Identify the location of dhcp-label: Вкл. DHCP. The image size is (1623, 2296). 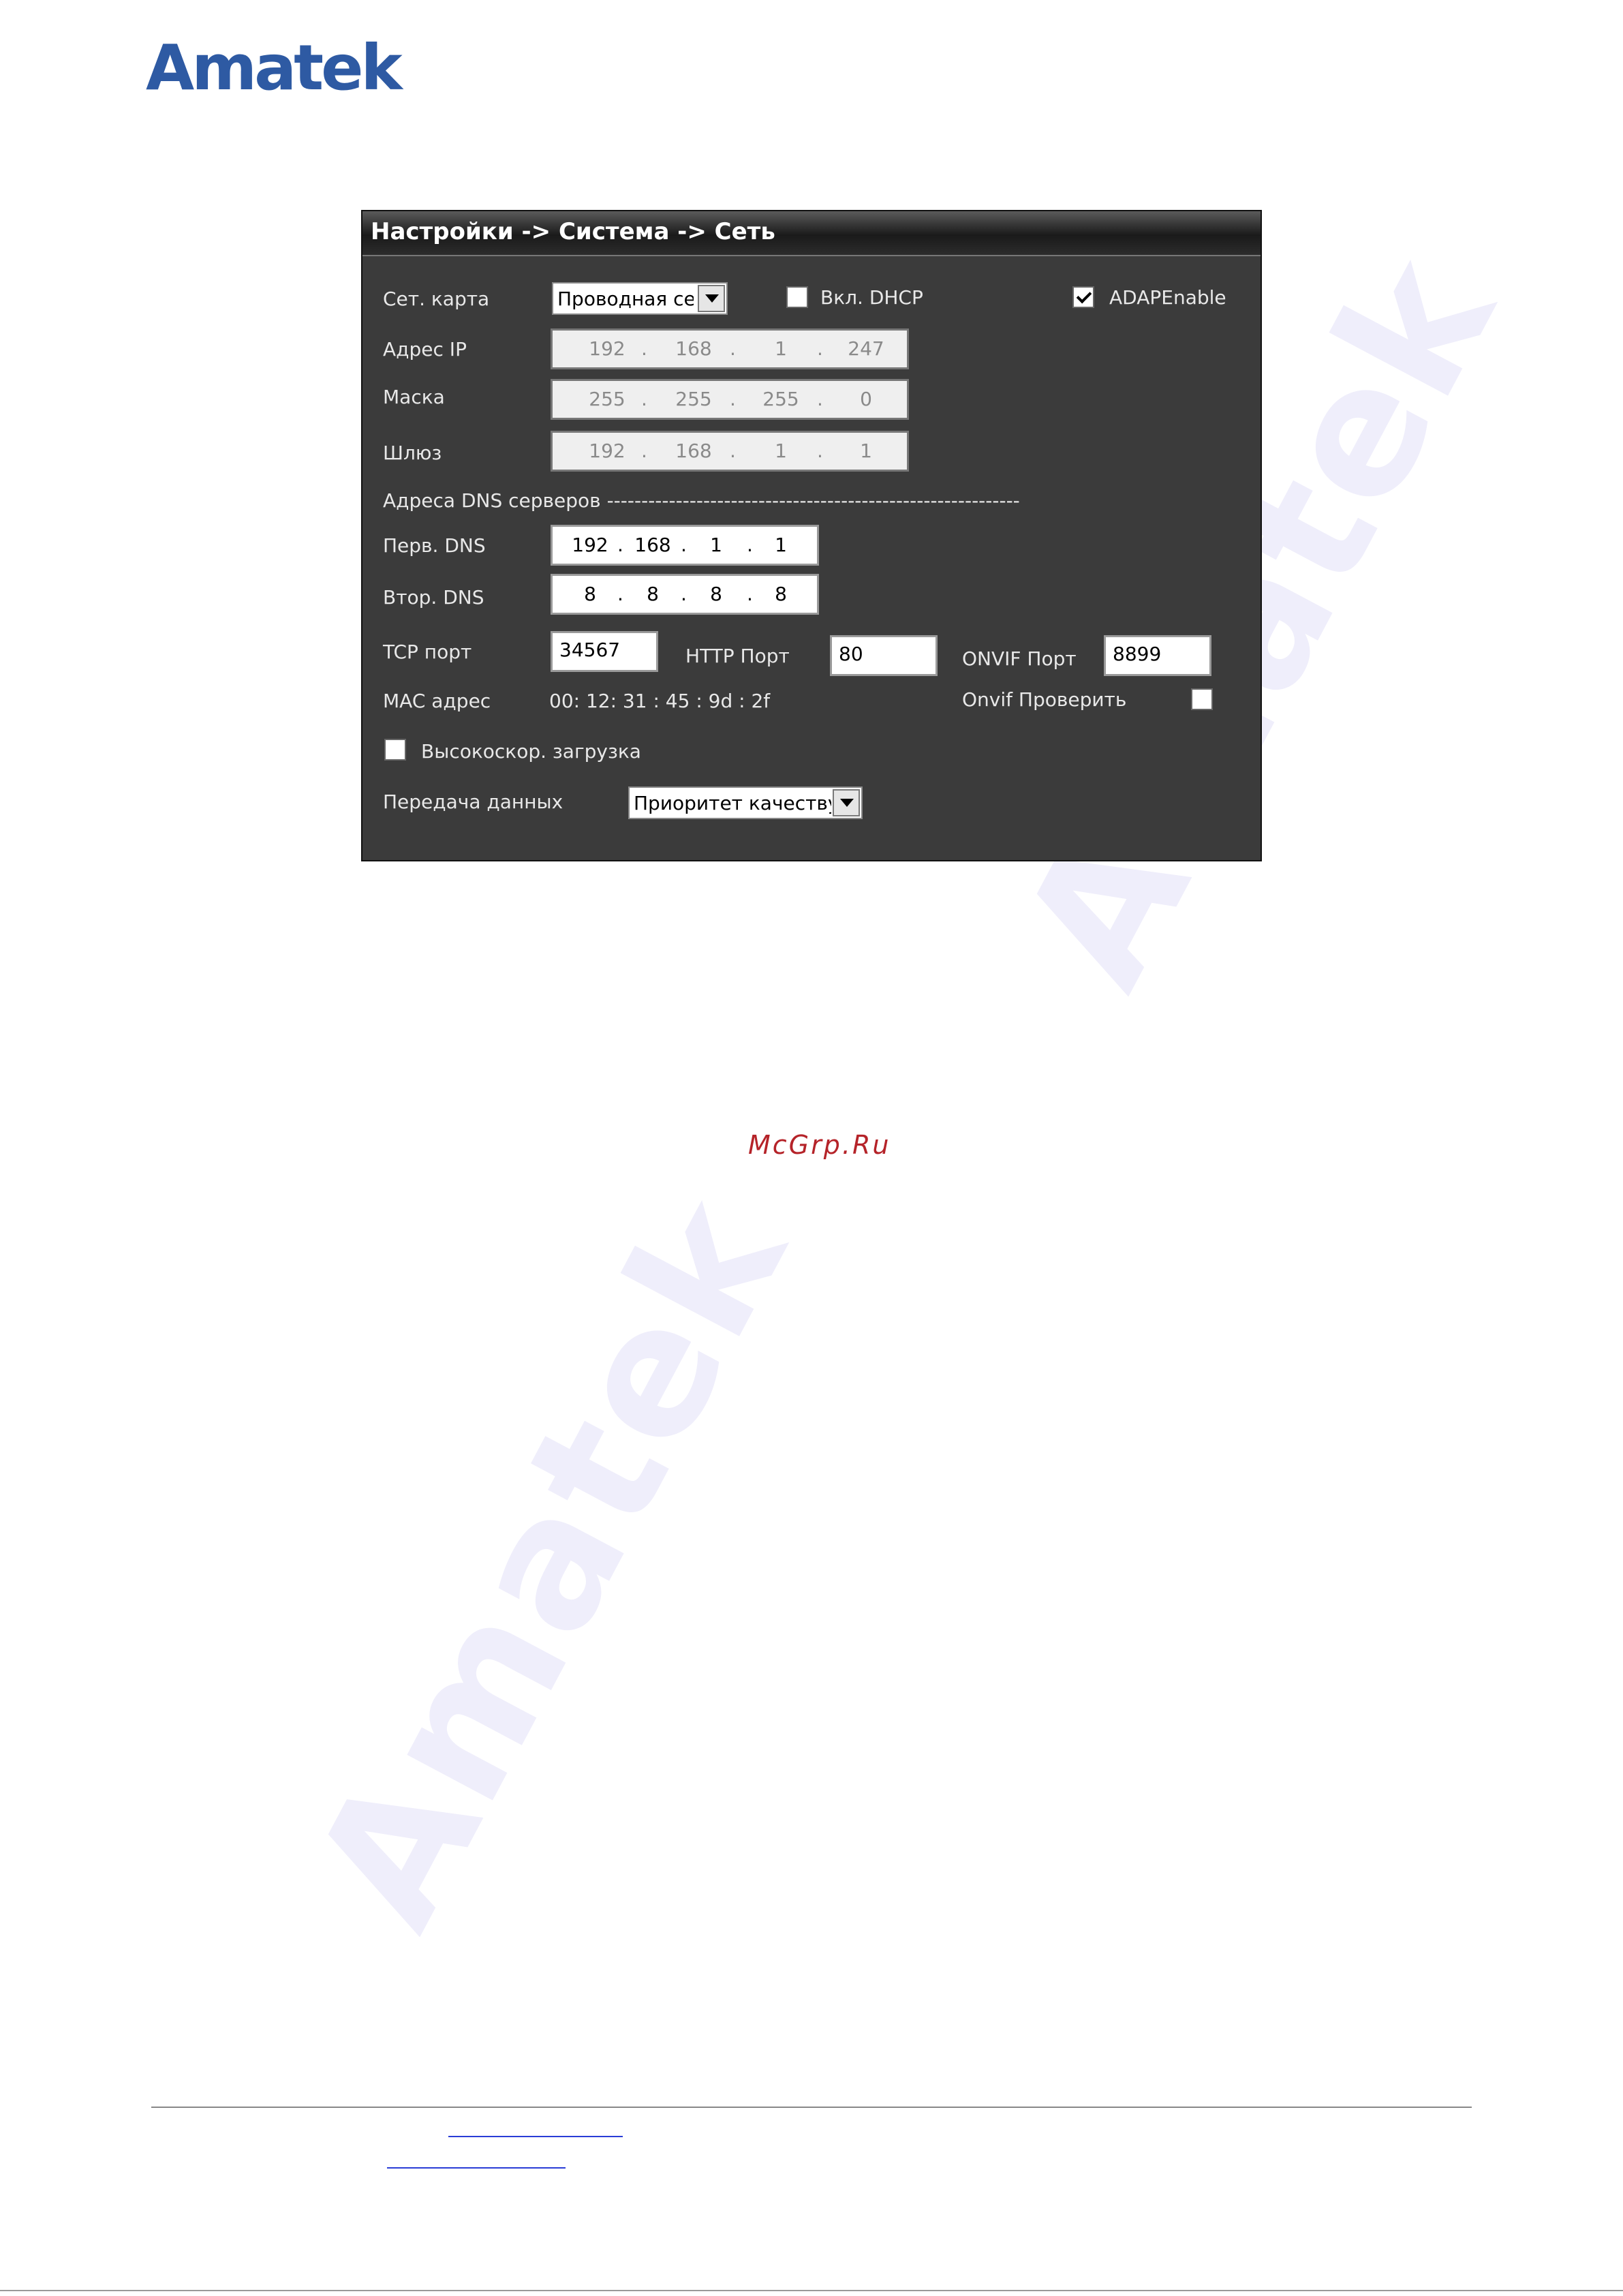
(871, 298).